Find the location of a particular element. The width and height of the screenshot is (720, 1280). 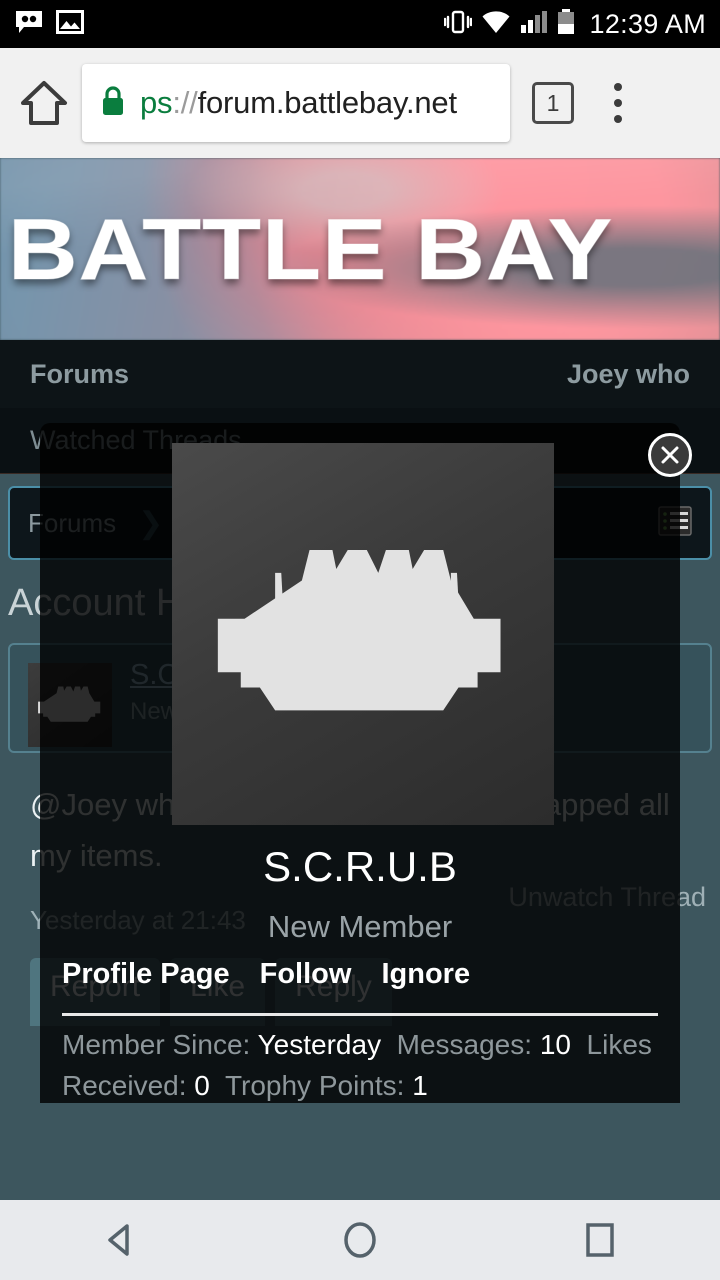

stat-label-trophy-points: Trophy Points: is located at coordinates (314, 1085).